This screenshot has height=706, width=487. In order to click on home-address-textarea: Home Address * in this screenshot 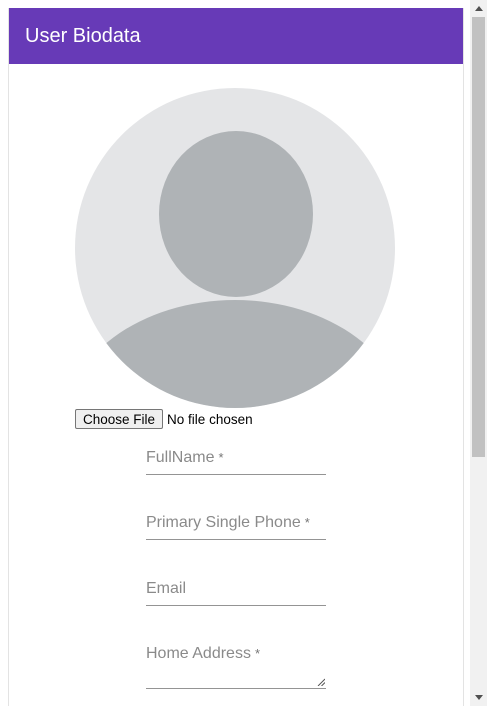, I will do `click(236, 661)`.